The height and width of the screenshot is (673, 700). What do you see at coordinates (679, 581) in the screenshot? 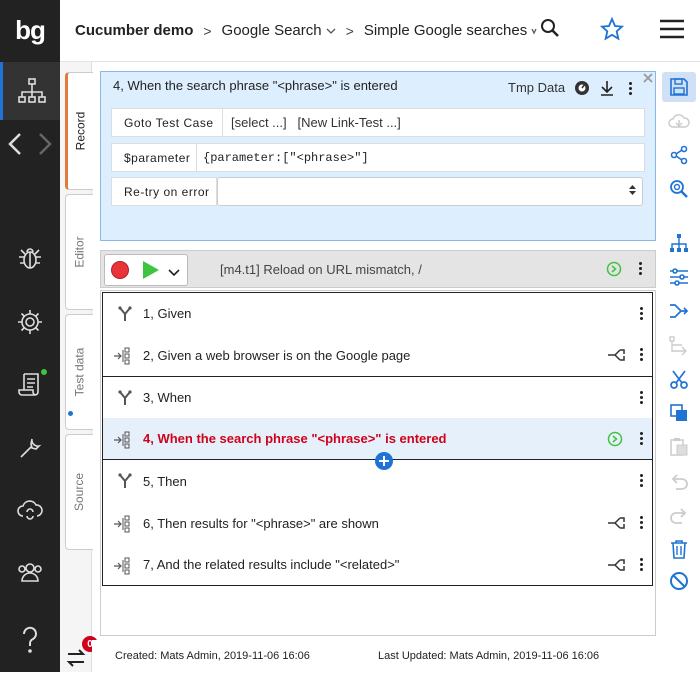
I see `disable-icon` at bounding box center [679, 581].